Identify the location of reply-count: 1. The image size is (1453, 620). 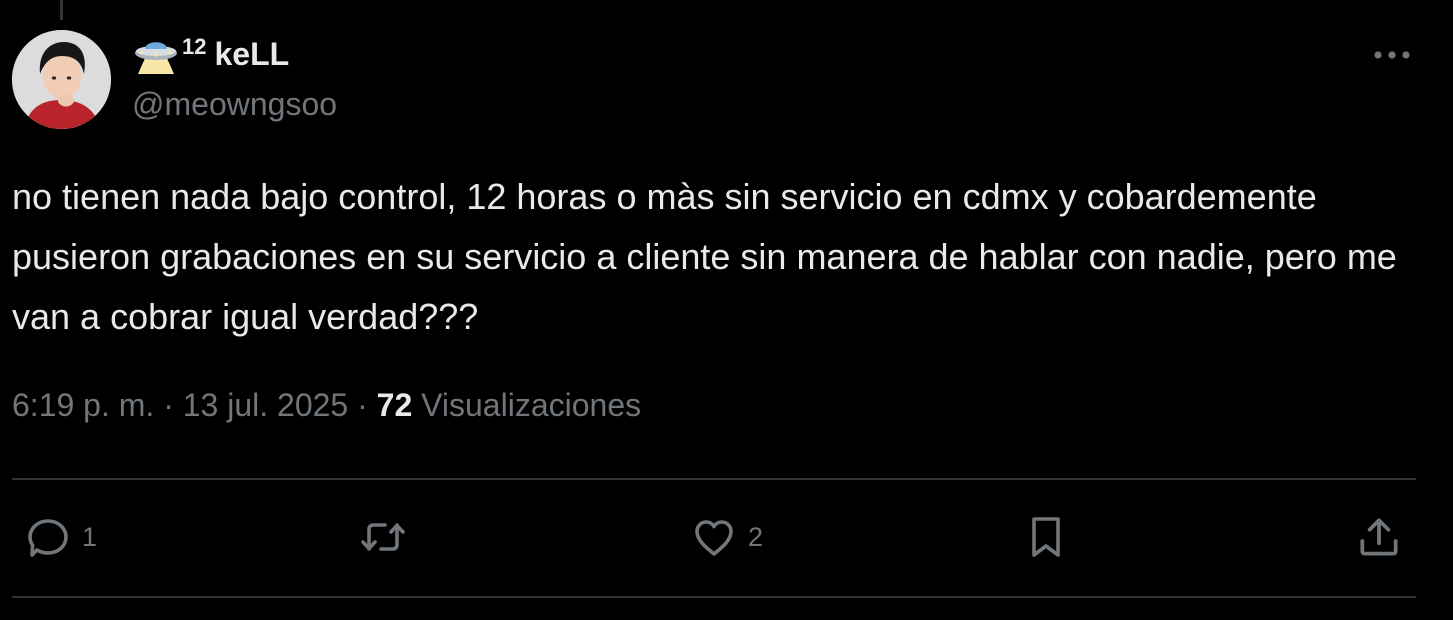
(90, 536).